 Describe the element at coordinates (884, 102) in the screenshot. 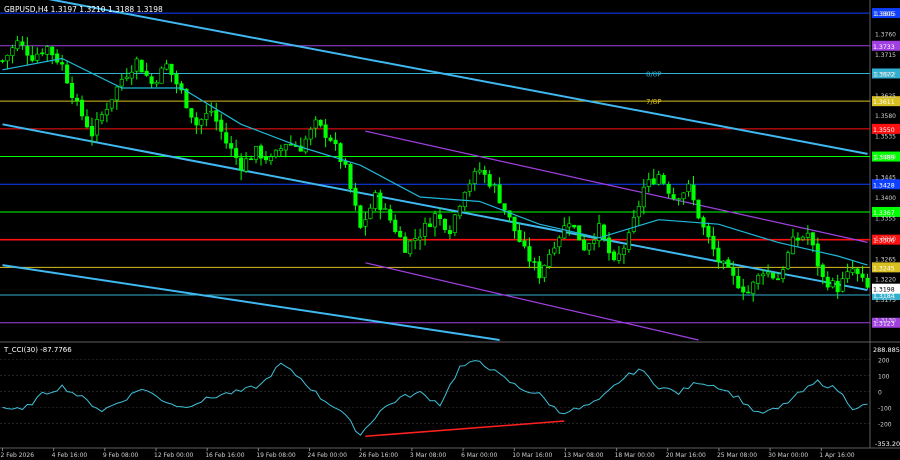

I see `level-price-label: 1.3611` at that location.